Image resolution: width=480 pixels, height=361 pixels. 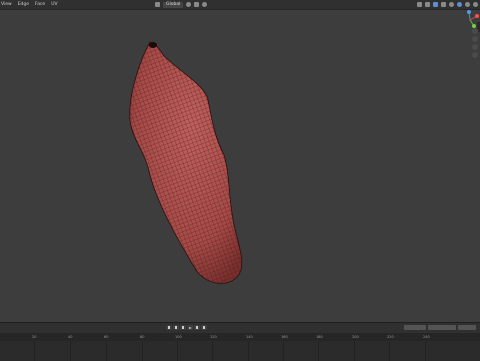 What do you see at coordinates (467, 4) in the screenshot?
I see `material-shading-icon` at bounding box center [467, 4].